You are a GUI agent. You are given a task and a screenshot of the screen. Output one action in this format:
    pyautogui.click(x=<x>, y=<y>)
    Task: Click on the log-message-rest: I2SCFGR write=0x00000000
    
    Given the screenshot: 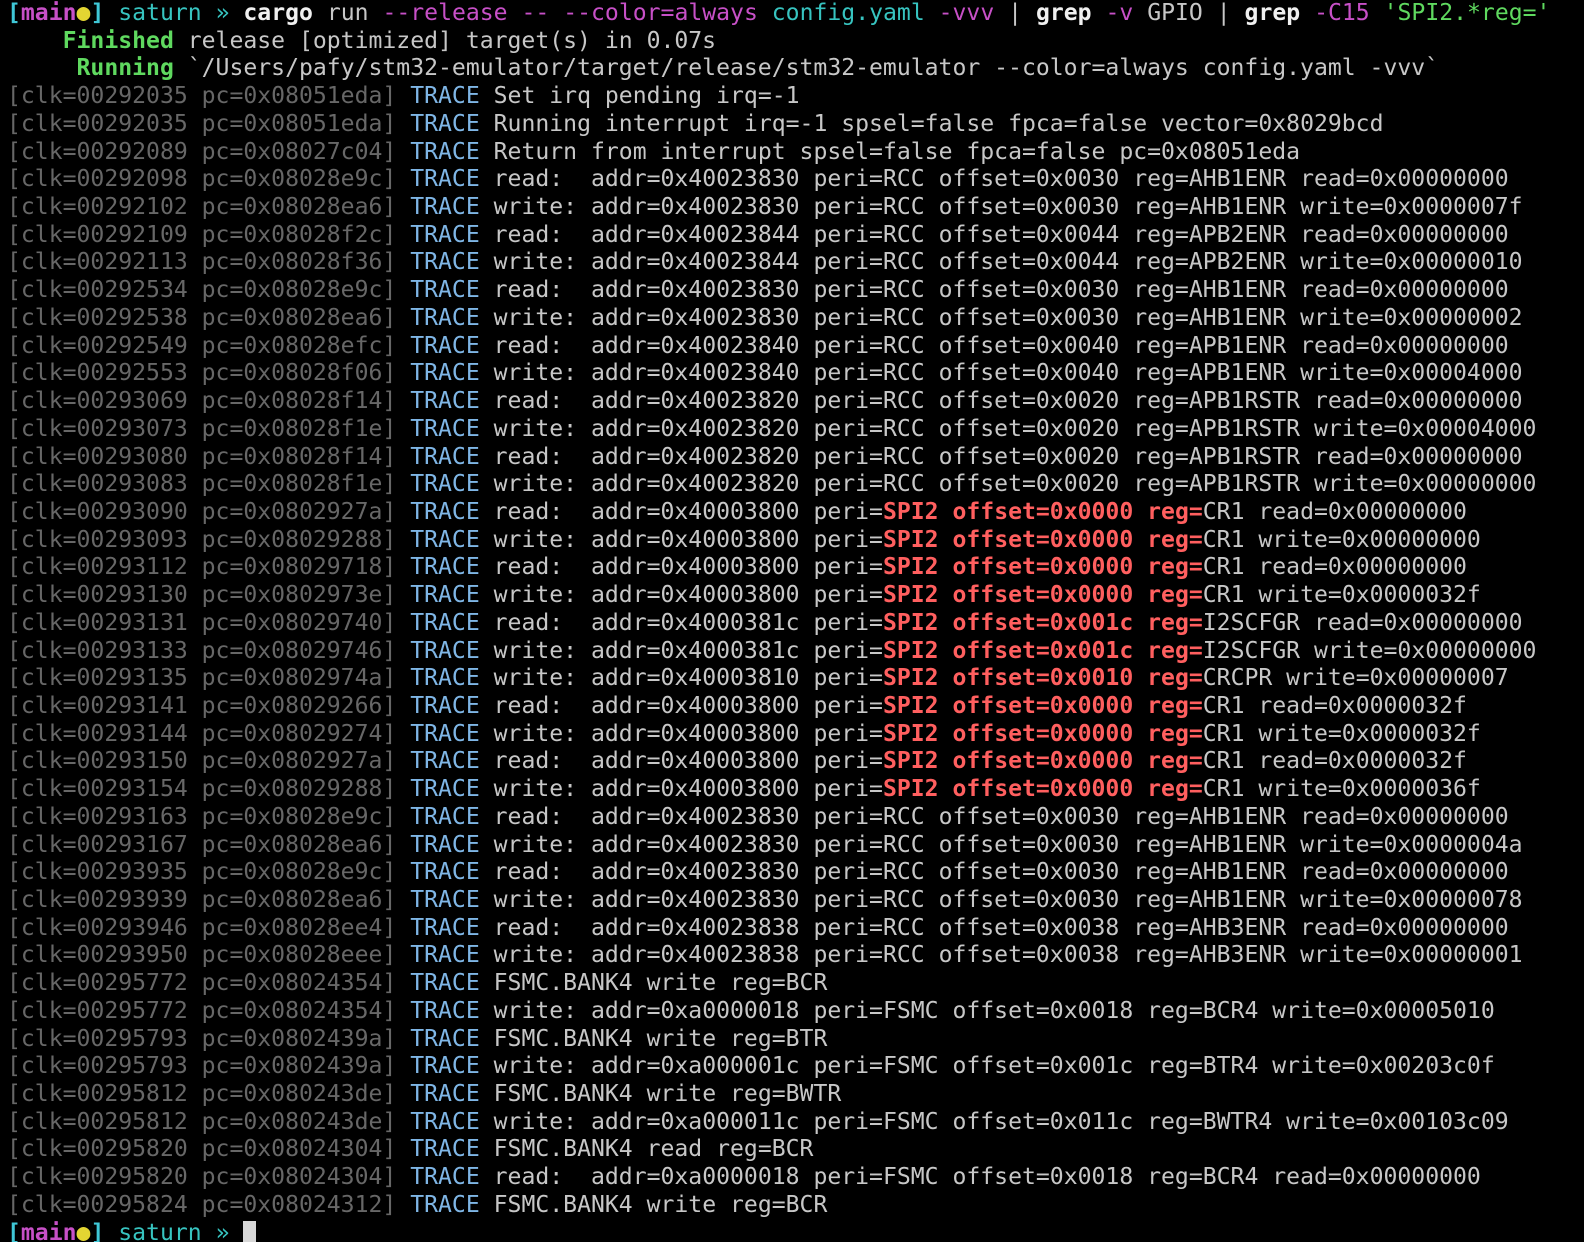 What is the action you would take?
    pyautogui.click(x=1369, y=650)
    